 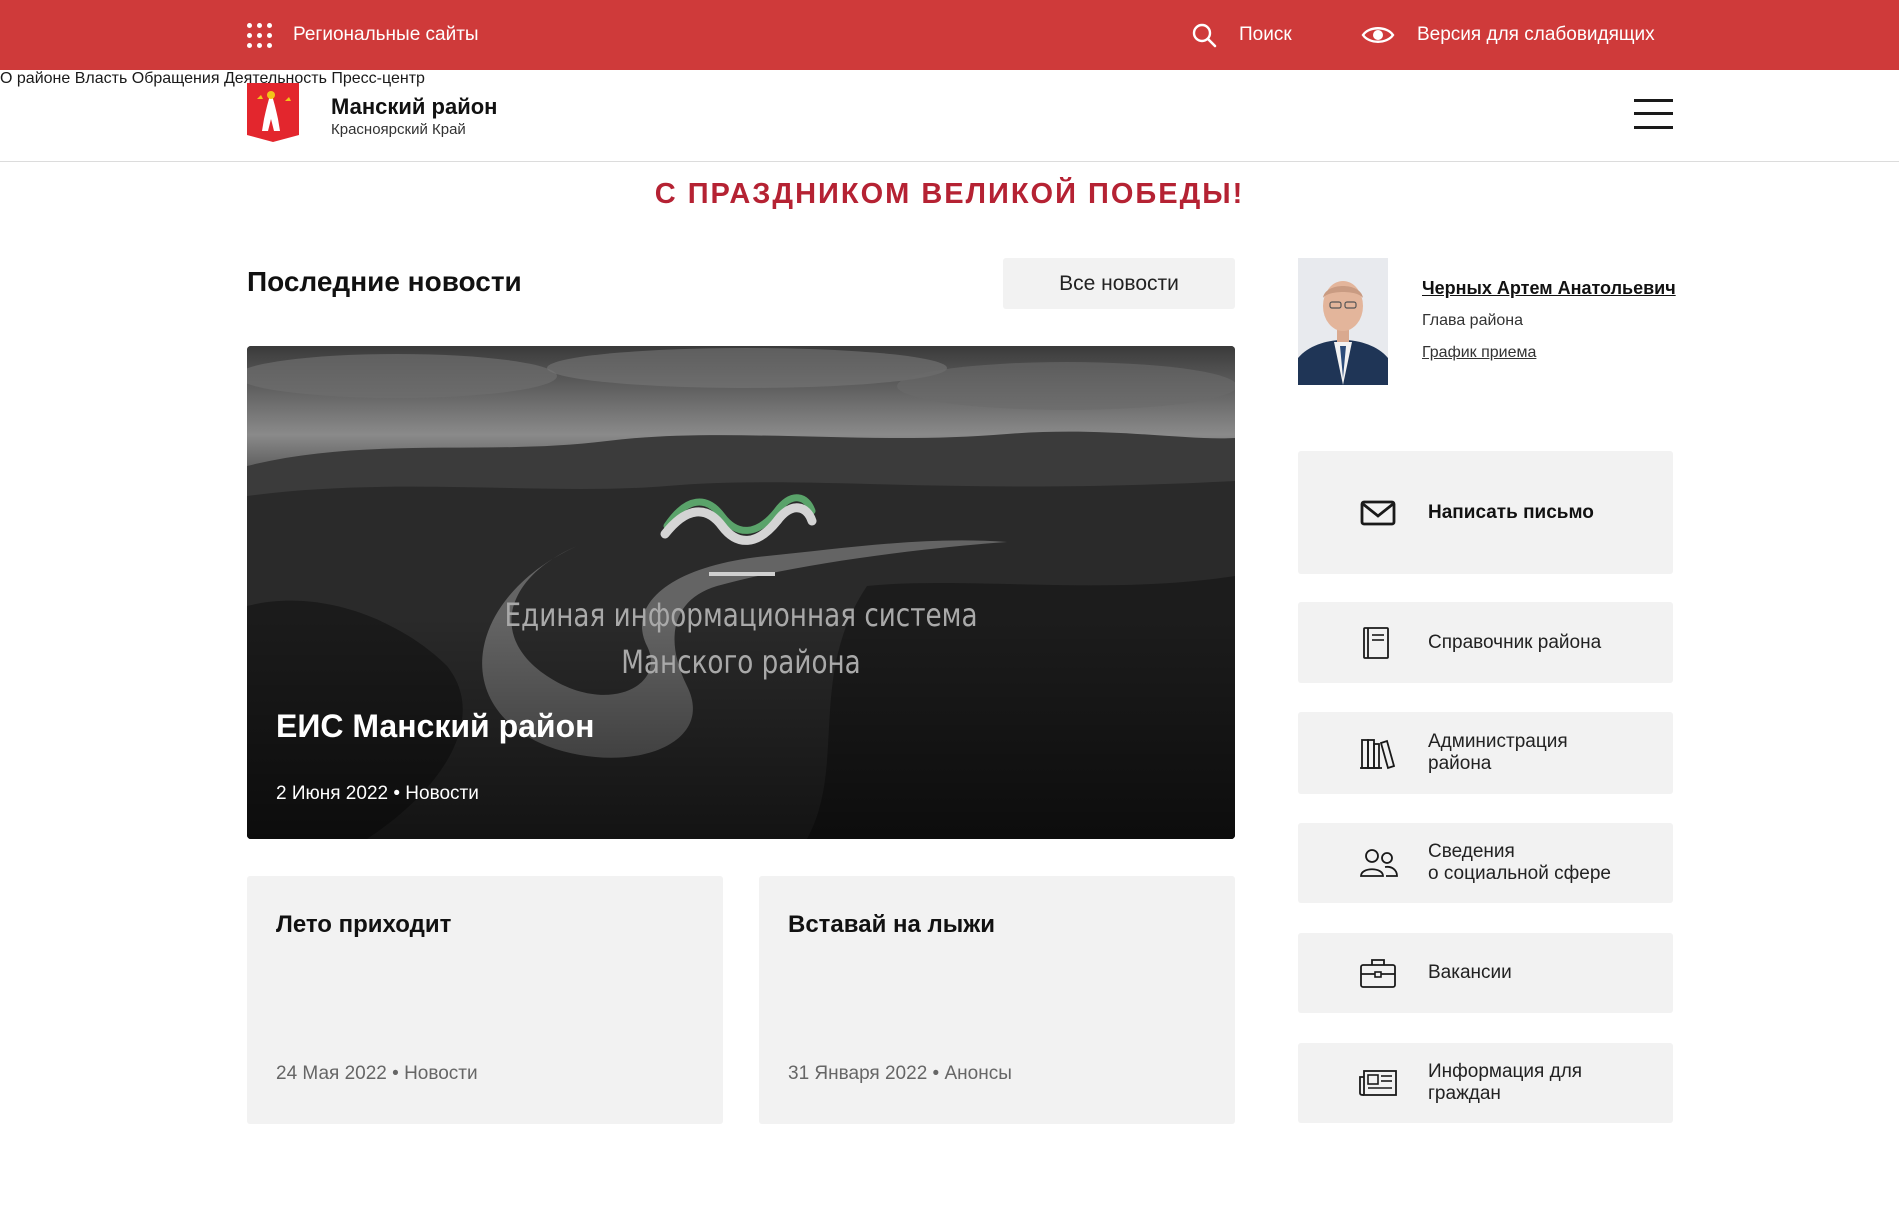 What do you see at coordinates (1498, 752) in the screenshot?
I see `side-link-label: Администрация района` at bounding box center [1498, 752].